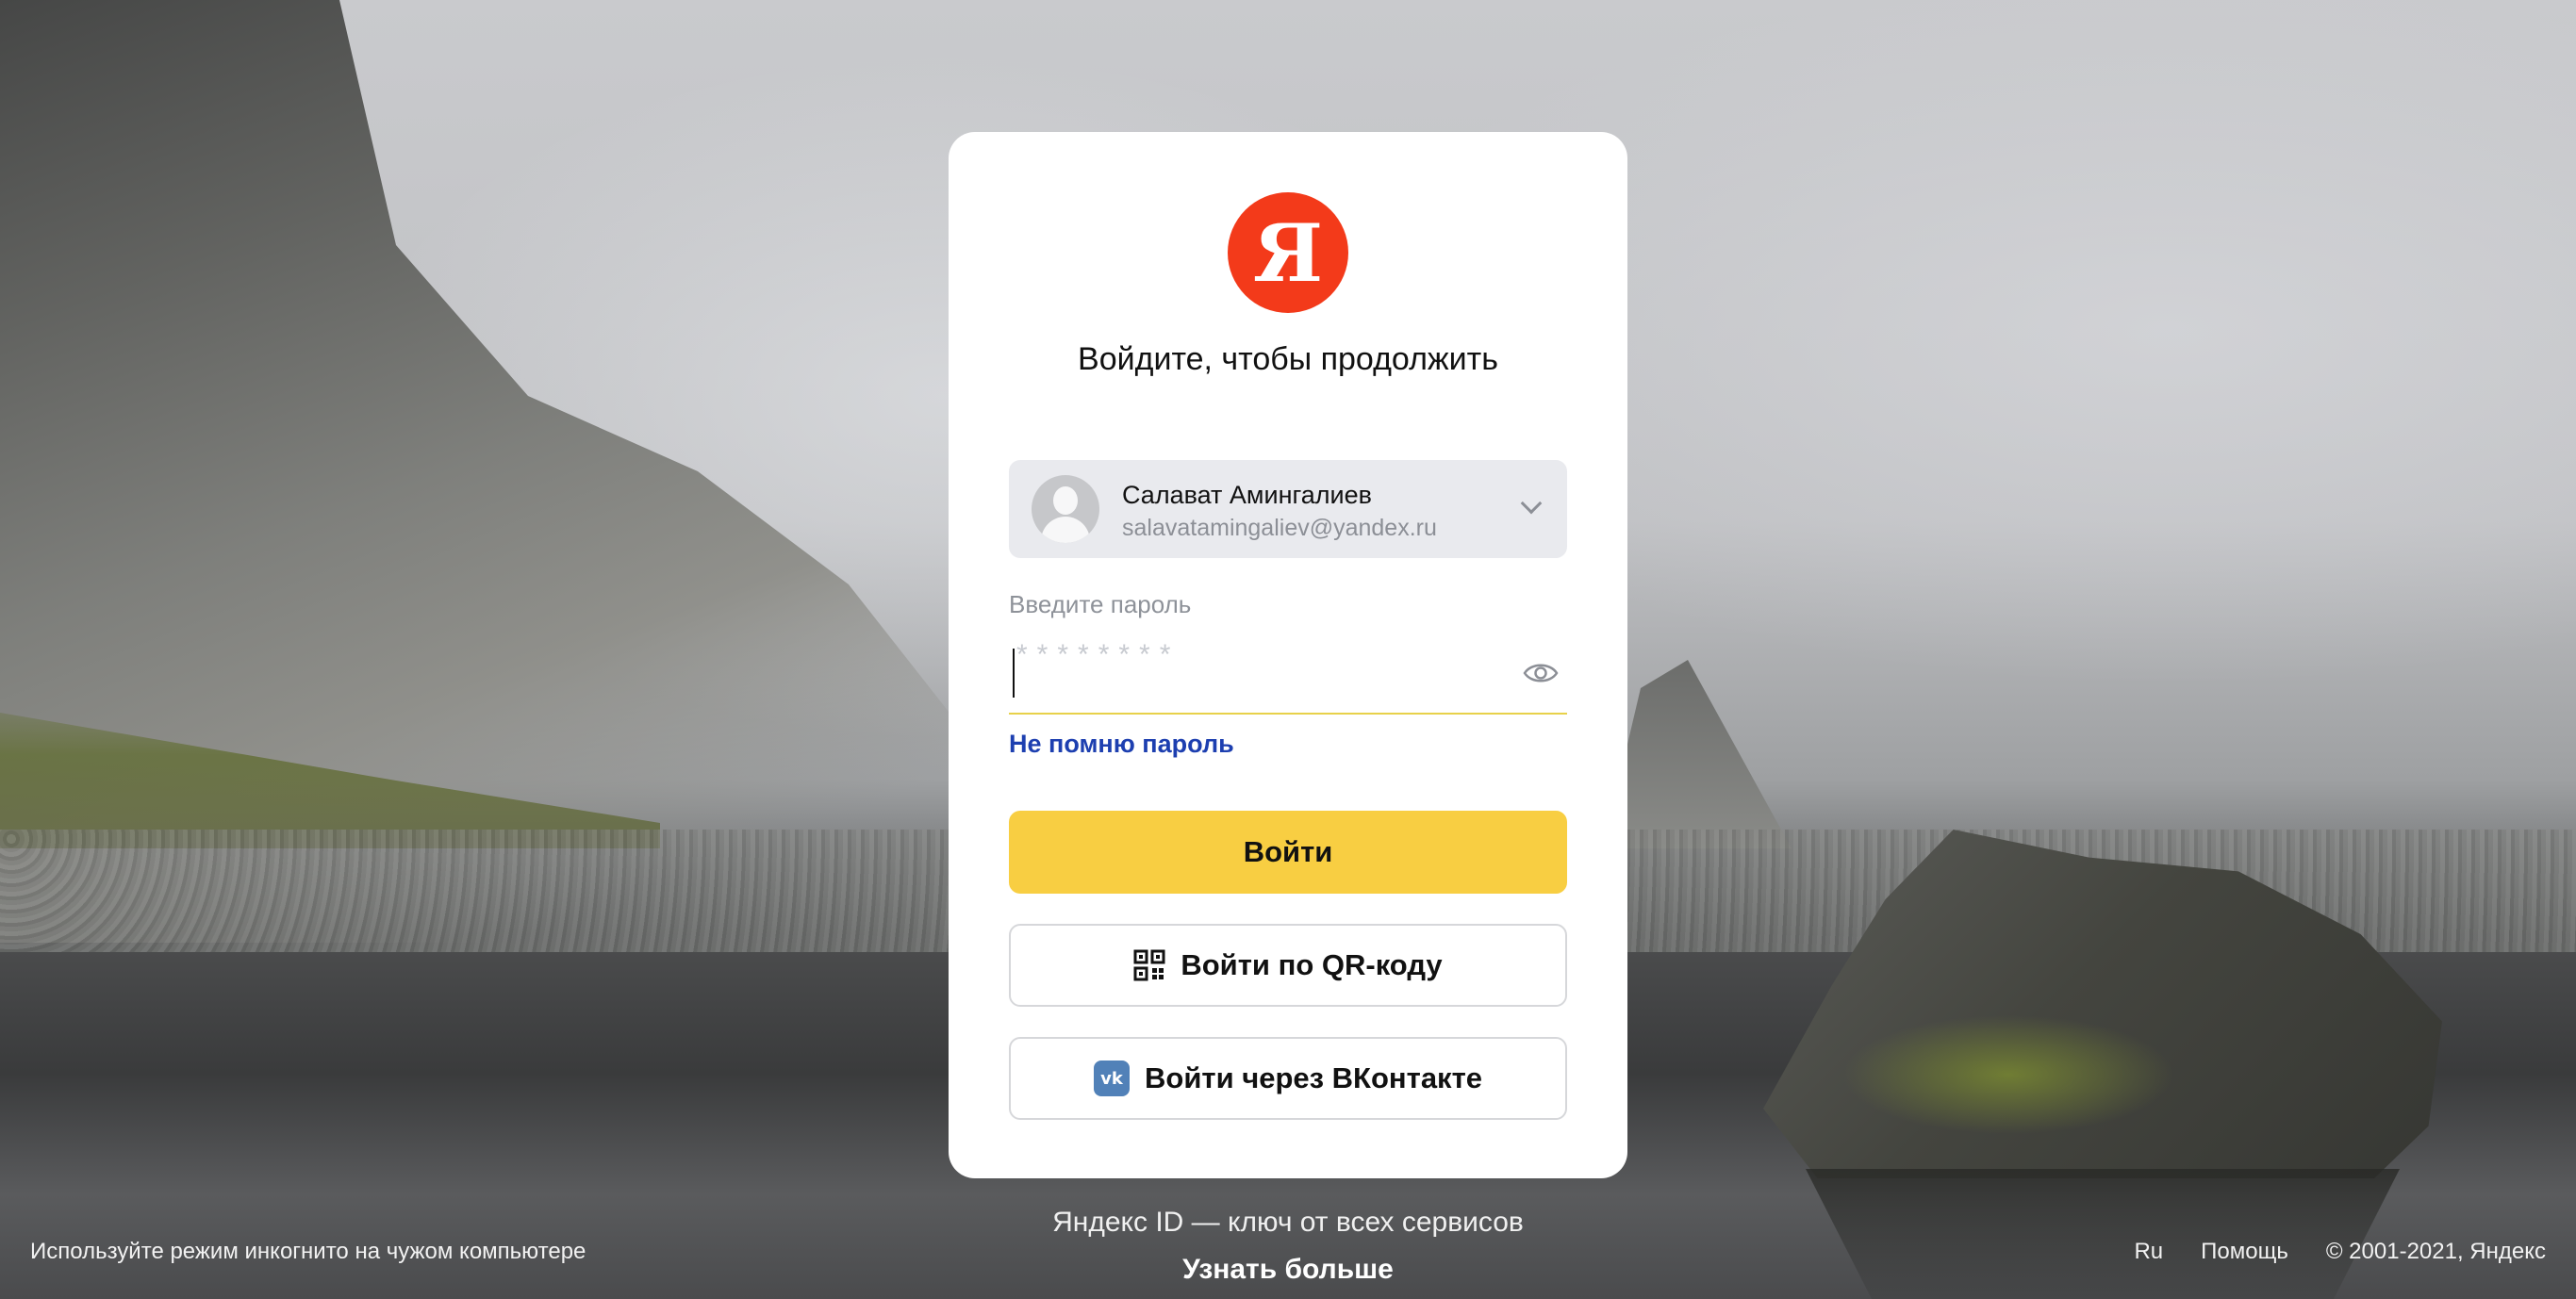  I want to click on account-email: salavatamingaliev@yandex.ru, so click(1279, 528).